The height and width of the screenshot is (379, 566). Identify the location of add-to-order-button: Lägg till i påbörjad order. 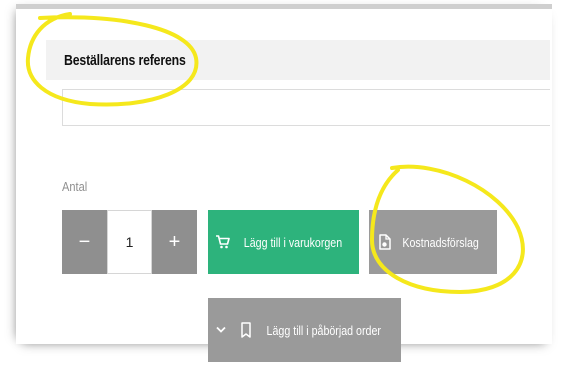
(304, 330).